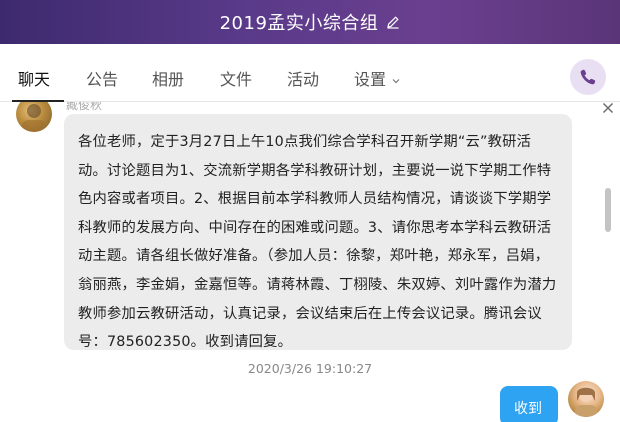  What do you see at coordinates (303, 78) in the screenshot?
I see `tab-activities: 活动` at bounding box center [303, 78].